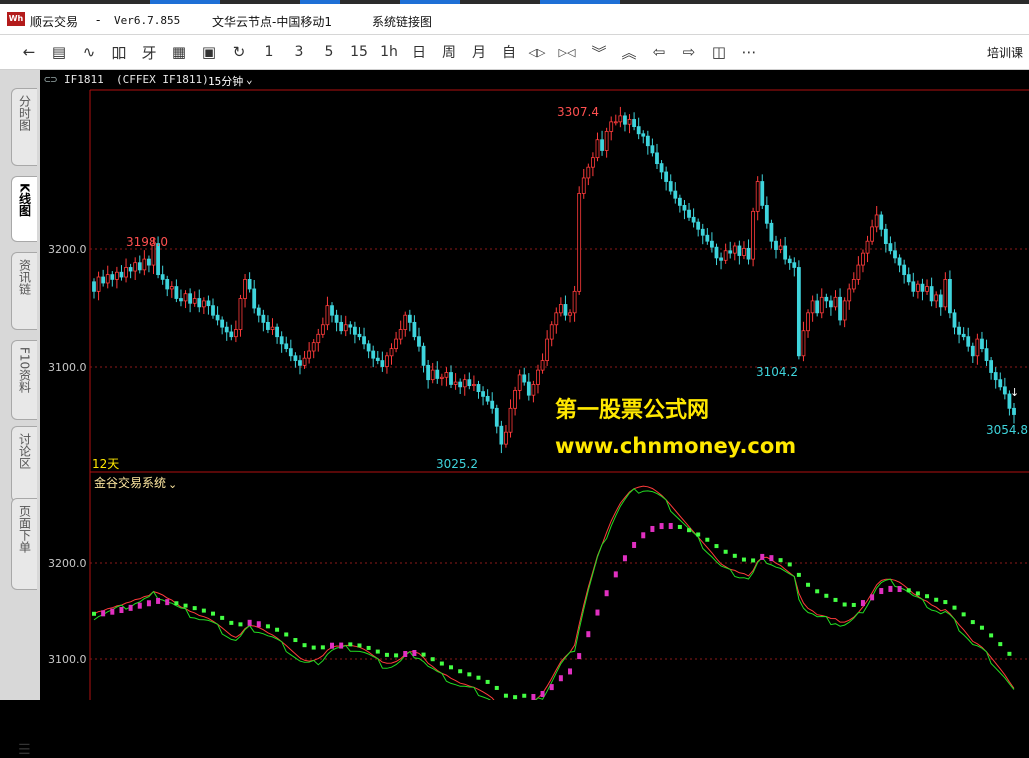 This screenshot has height=758, width=1029. What do you see at coordinates (105, 464) in the screenshot?
I see `period-days-label: 12天` at bounding box center [105, 464].